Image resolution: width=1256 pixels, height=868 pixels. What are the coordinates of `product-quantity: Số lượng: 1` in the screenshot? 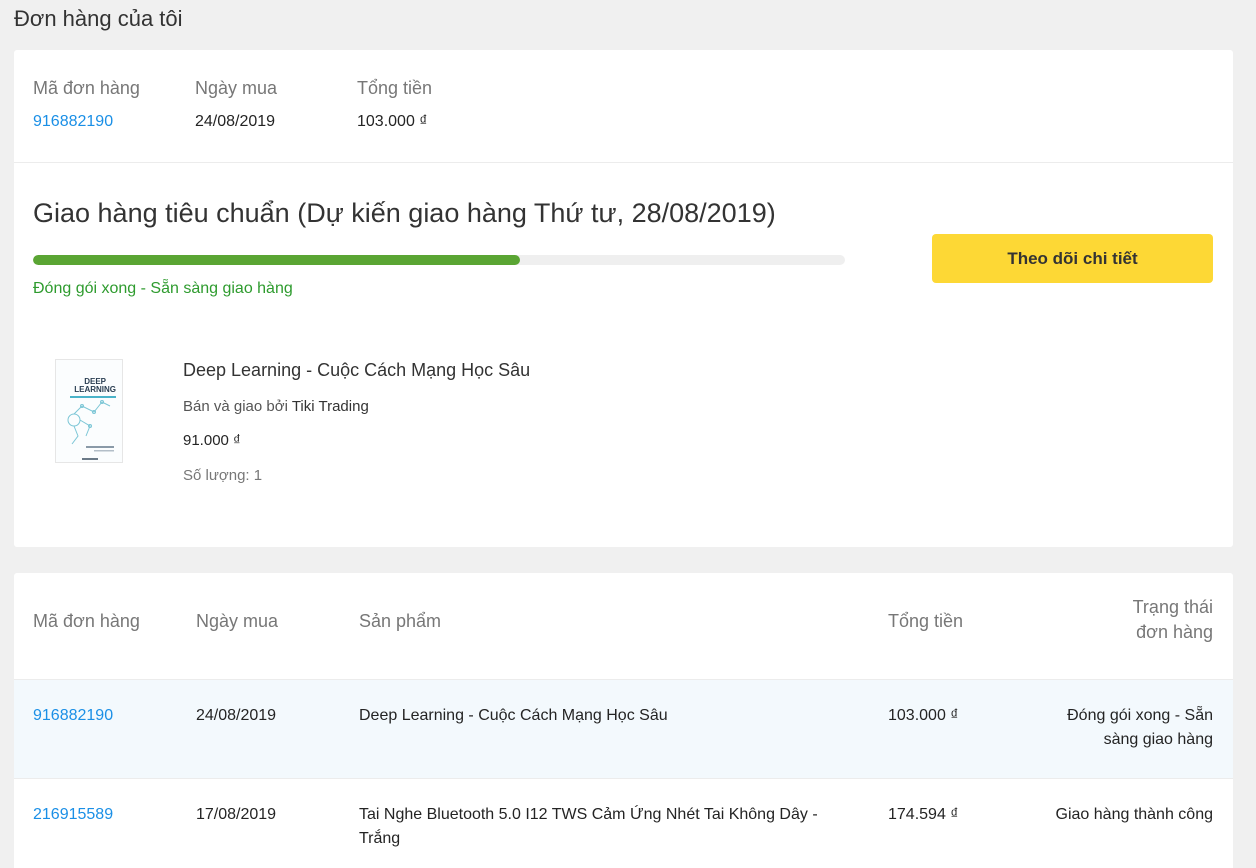 It's located at (223, 475).